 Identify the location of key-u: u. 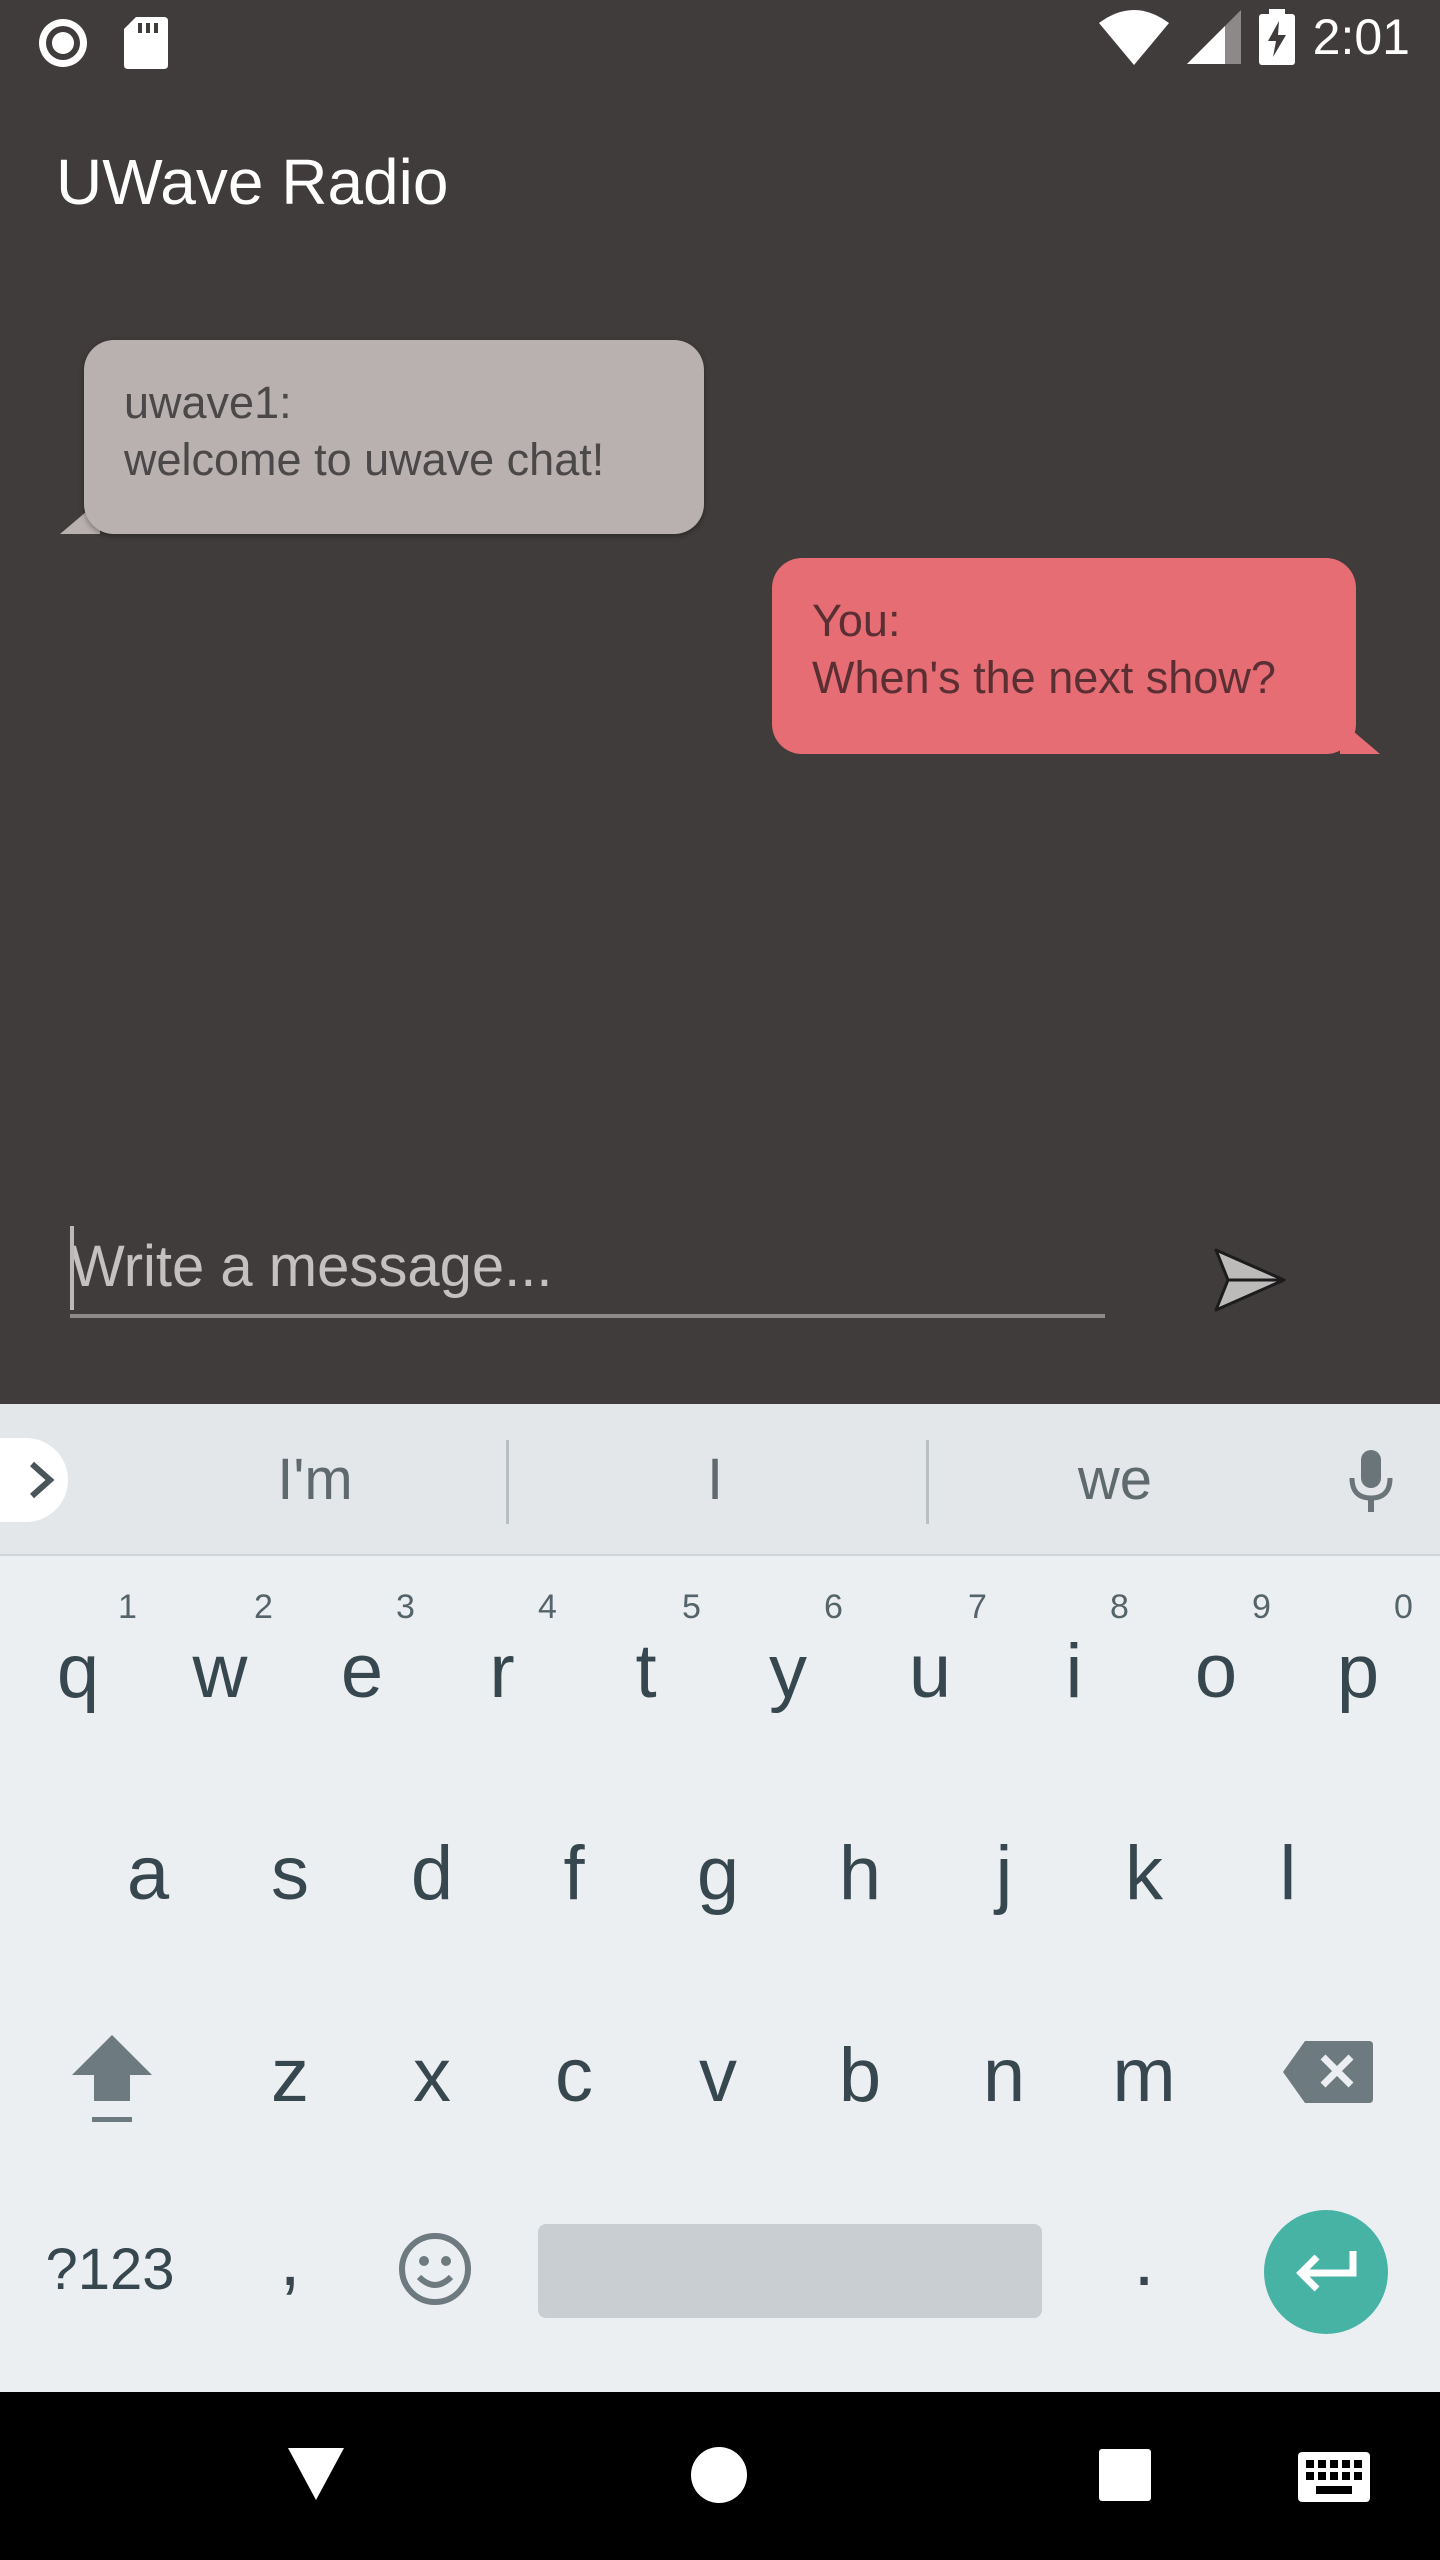
(930, 1671).